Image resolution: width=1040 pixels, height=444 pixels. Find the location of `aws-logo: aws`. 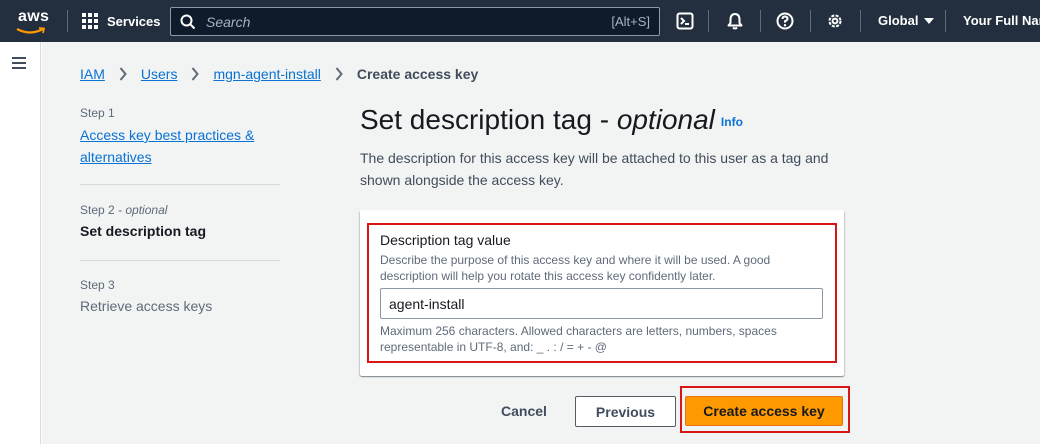

aws-logo: aws is located at coordinates (34, 21).